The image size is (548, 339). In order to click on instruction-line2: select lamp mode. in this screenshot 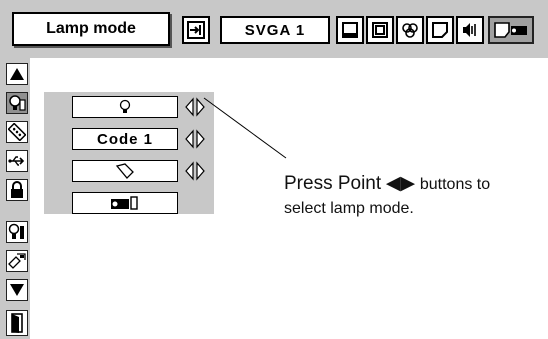, I will do `click(349, 208)`.